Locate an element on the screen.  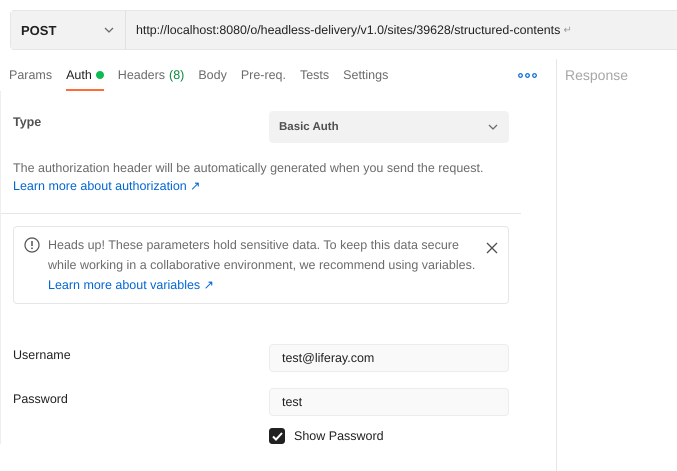
field-label: Password is located at coordinates (41, 398).